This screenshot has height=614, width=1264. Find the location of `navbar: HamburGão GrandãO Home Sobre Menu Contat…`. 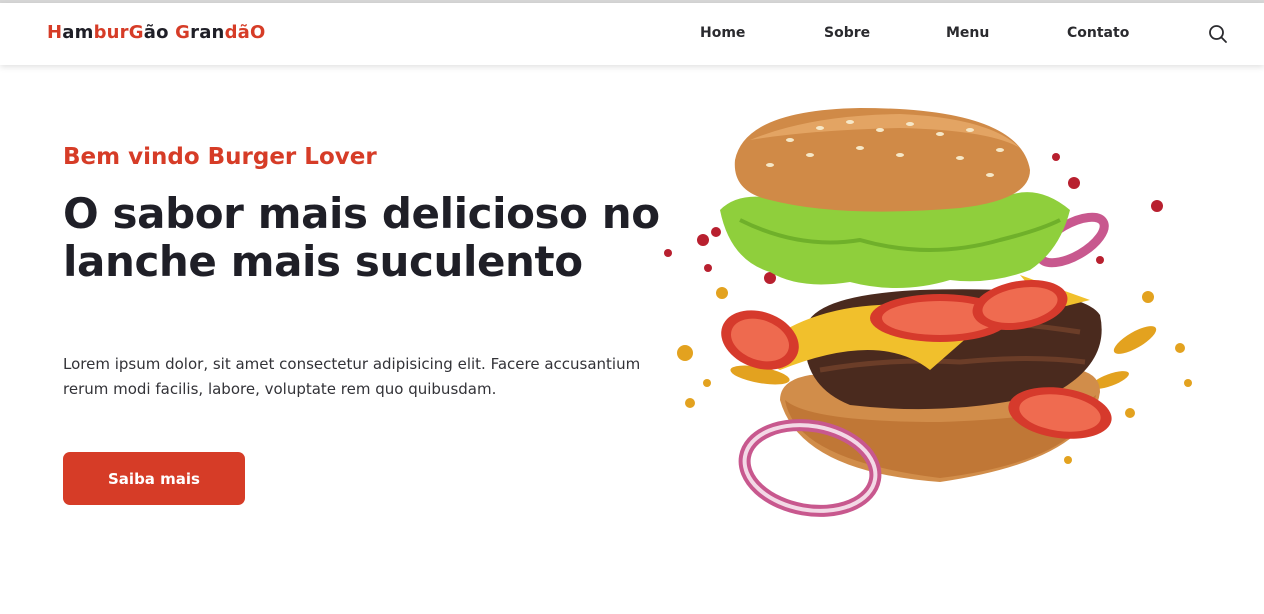

navbar: HamburGão GrandãO Home Sobre Menu Contat… is located at coordinates (632, 34).